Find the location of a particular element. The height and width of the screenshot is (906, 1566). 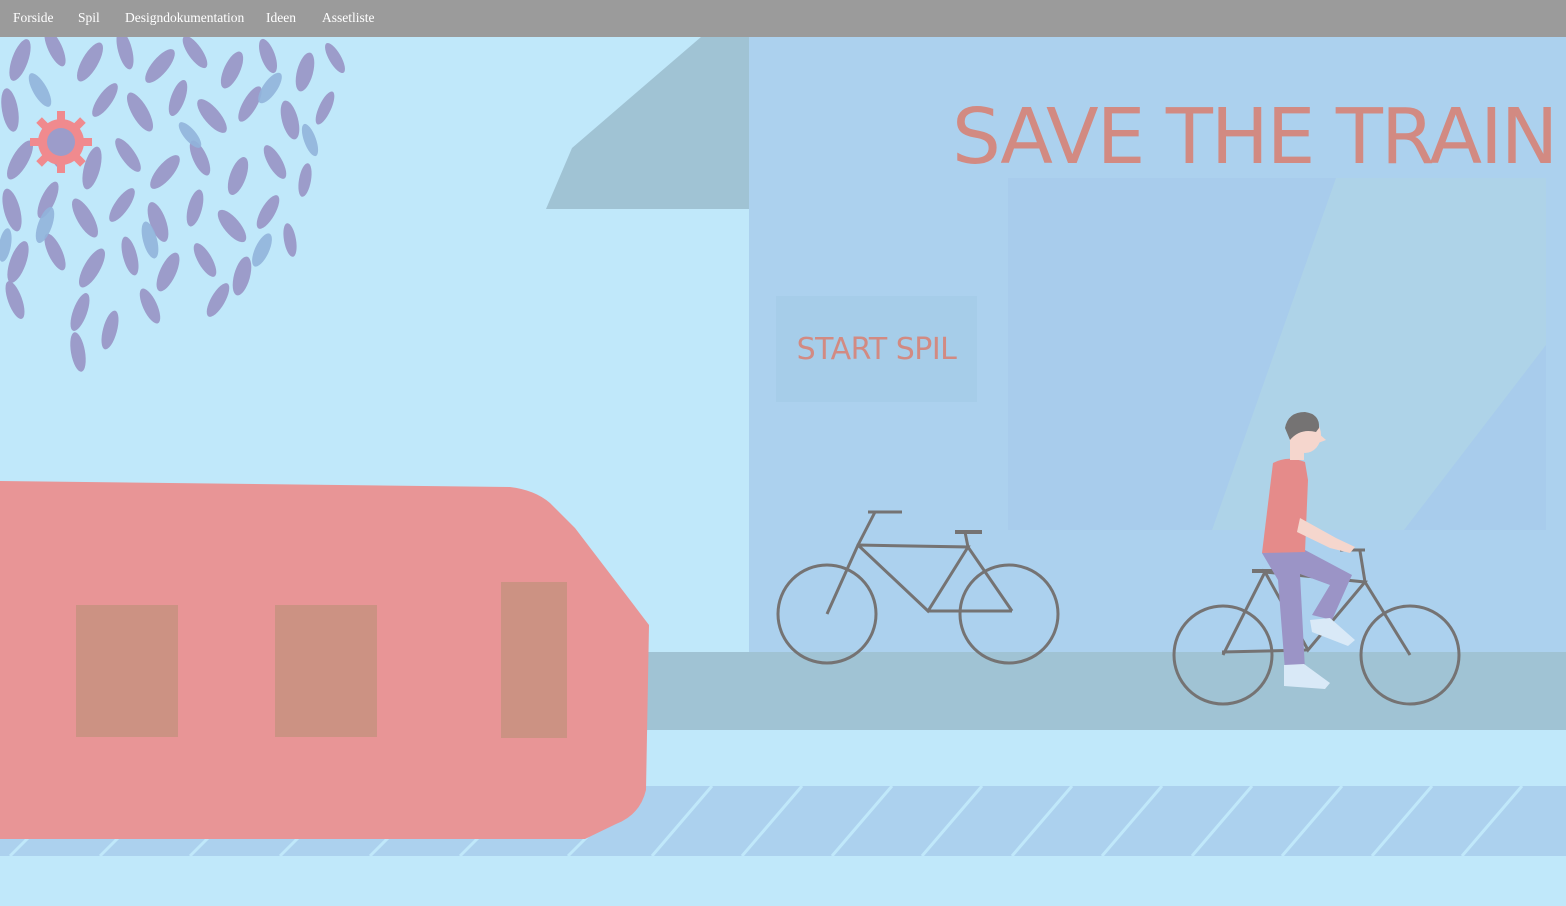

gear-icon is located at coordinates (61, 142).